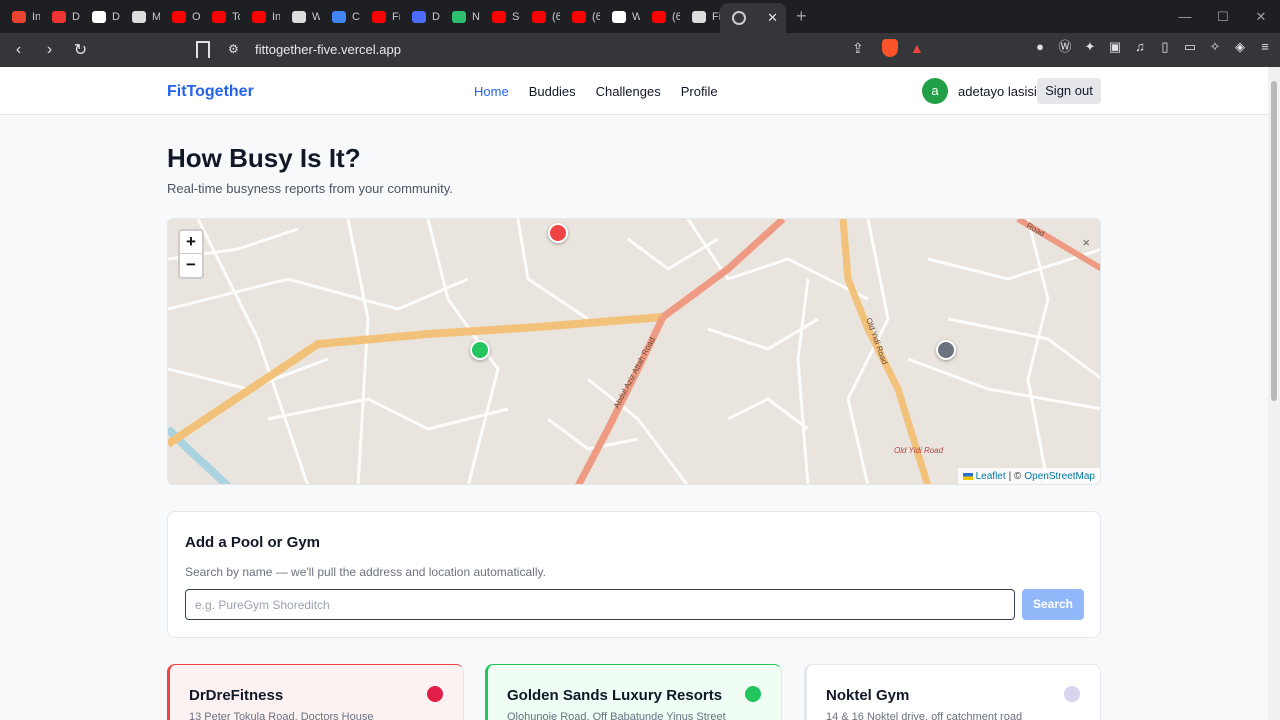 Image resolution: width=1280 pixels, height=720 pixels. Describe the element at coordinates (801, 16) in the screenshot. I see `new-tab-button: +` at that location.